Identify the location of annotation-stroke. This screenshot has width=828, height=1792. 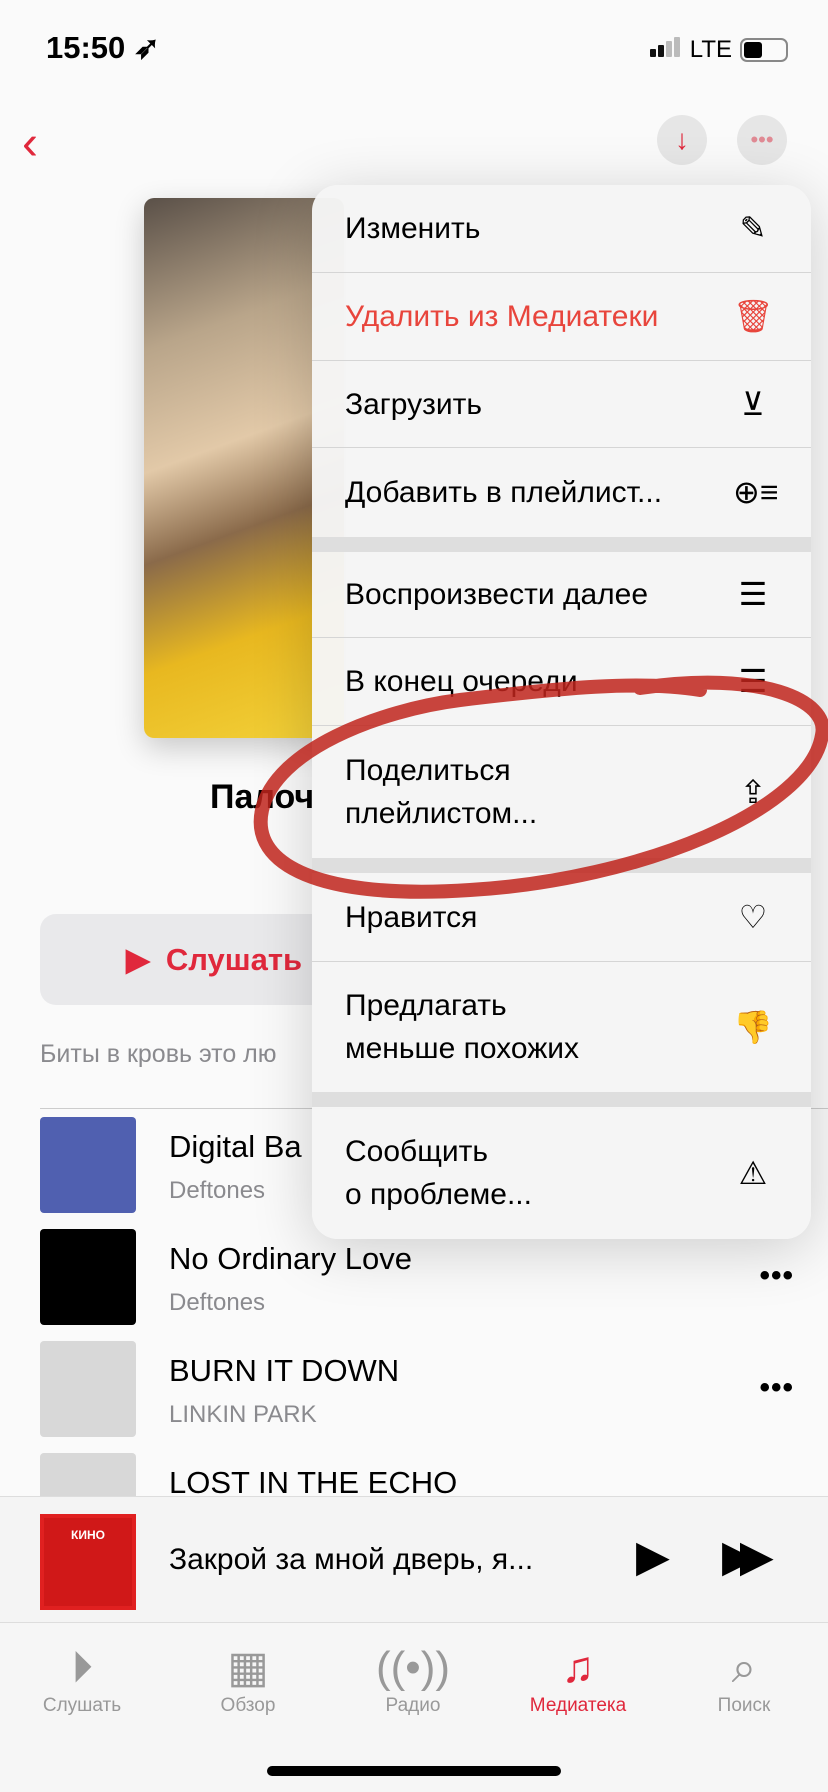
(540, 787).